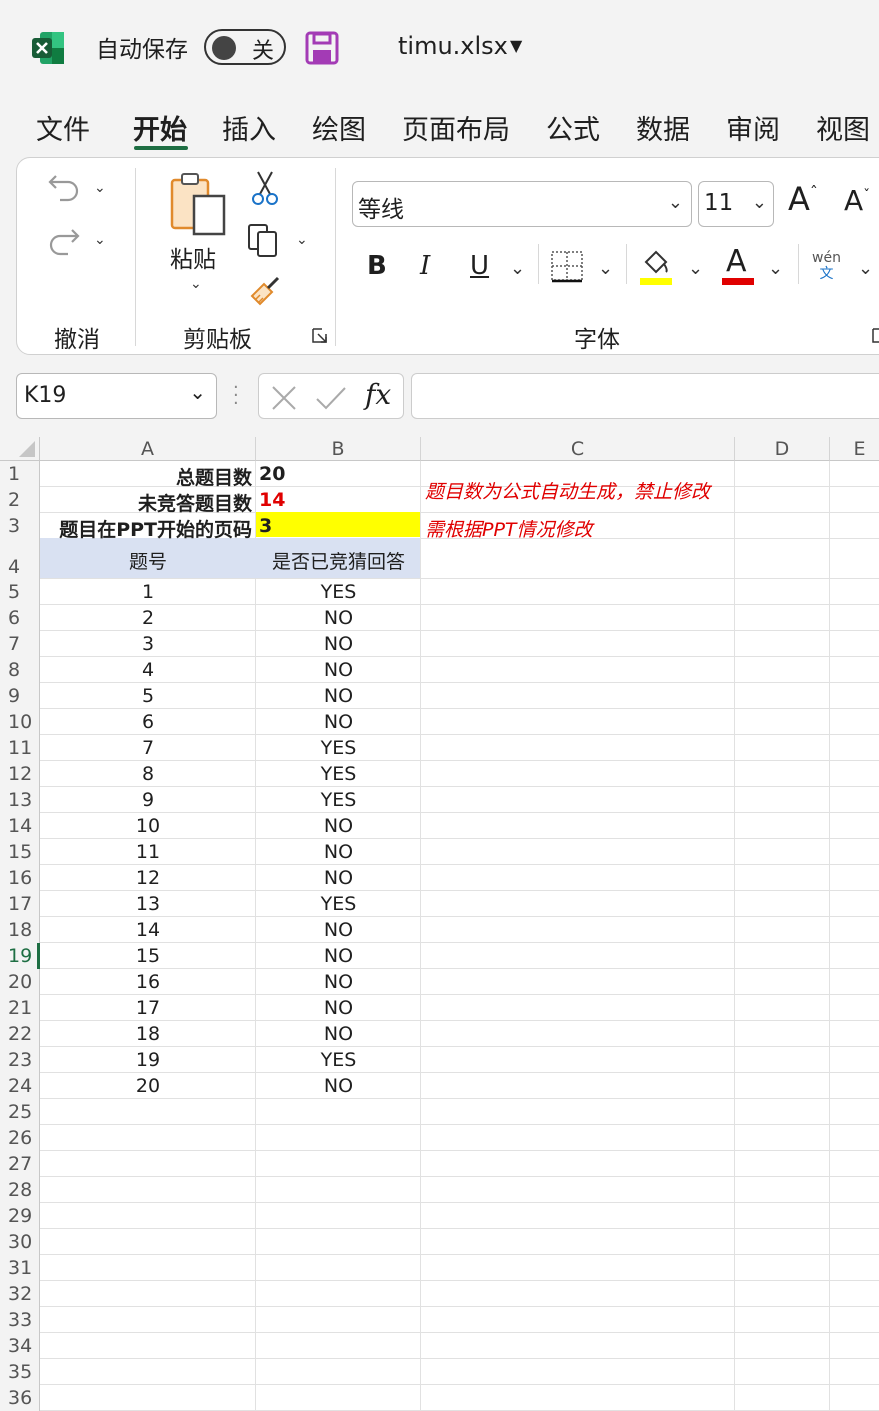  I want to click on total-label: 总题目数, so click(146, 476).